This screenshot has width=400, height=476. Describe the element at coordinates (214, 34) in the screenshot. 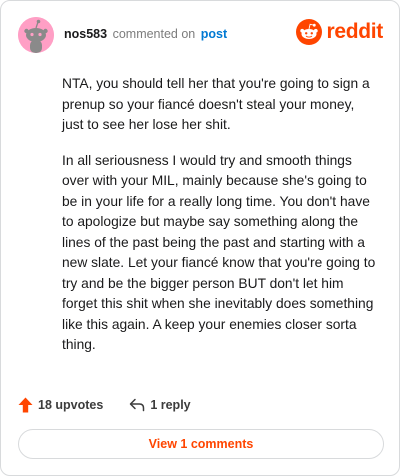

I see `post-link: post` at that location.